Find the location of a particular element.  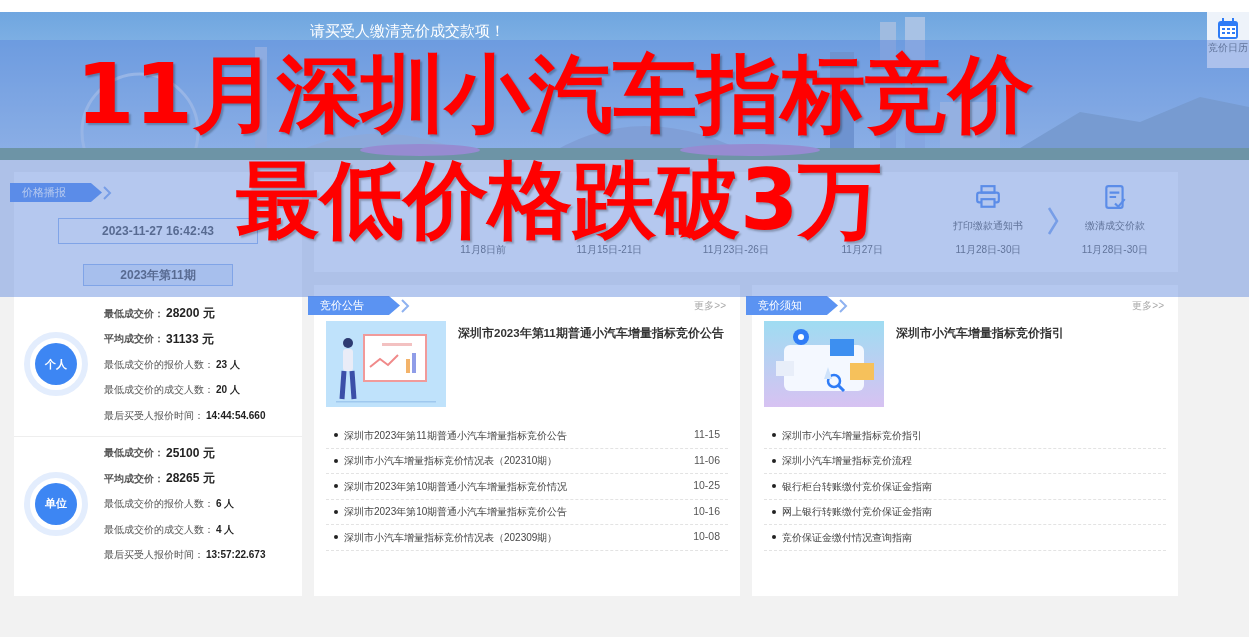

list-link: 深圳小汽车增量指标竞价流程 is located at coordinates (847, 461).